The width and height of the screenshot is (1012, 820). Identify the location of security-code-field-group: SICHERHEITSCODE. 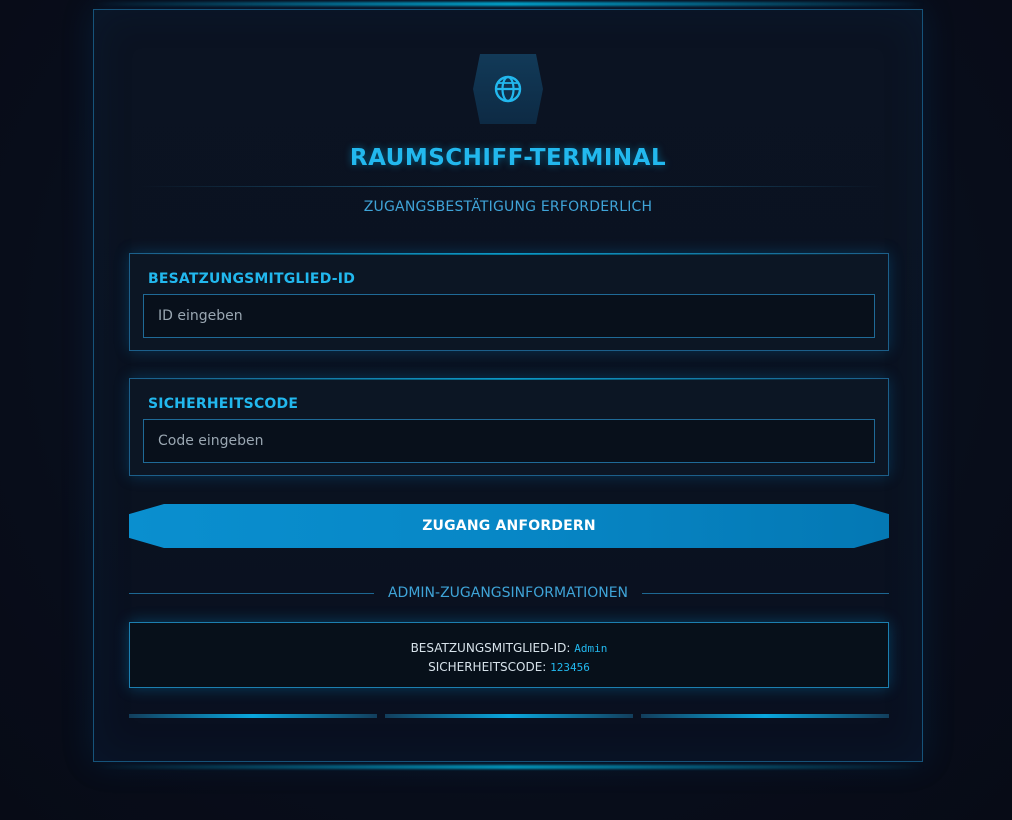
(509, 427).